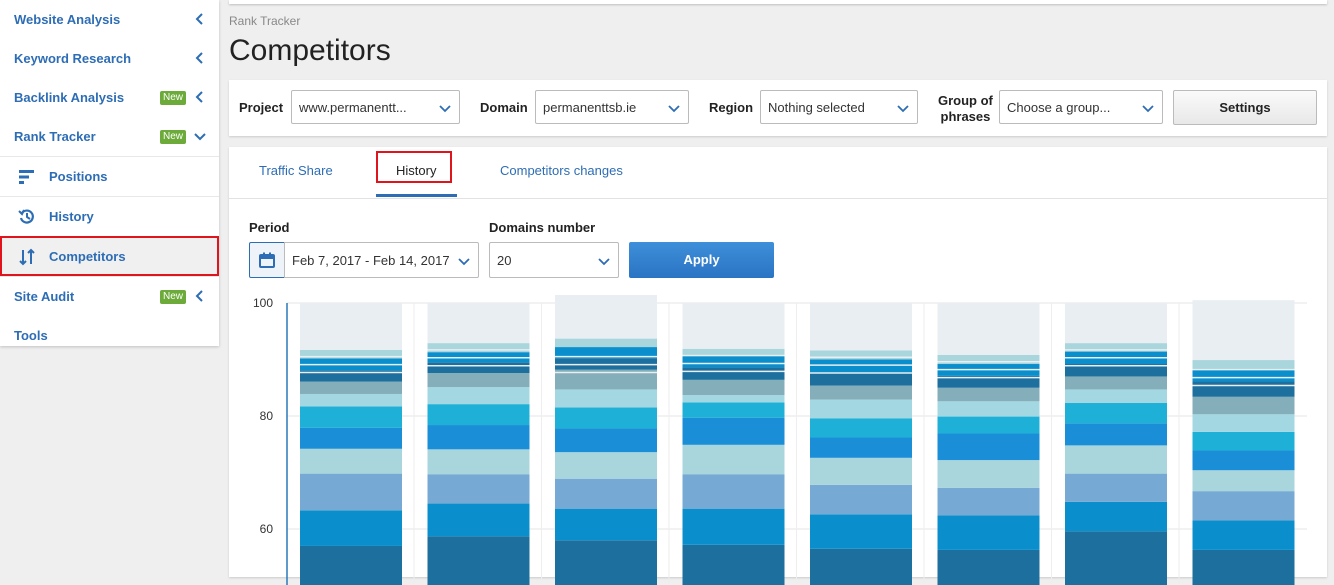 The width and height of the screenshot is (1334, 585). Describe the element at coordinates (554, 260) in the screenshot. I see `domains-number-select: 20` at that location.